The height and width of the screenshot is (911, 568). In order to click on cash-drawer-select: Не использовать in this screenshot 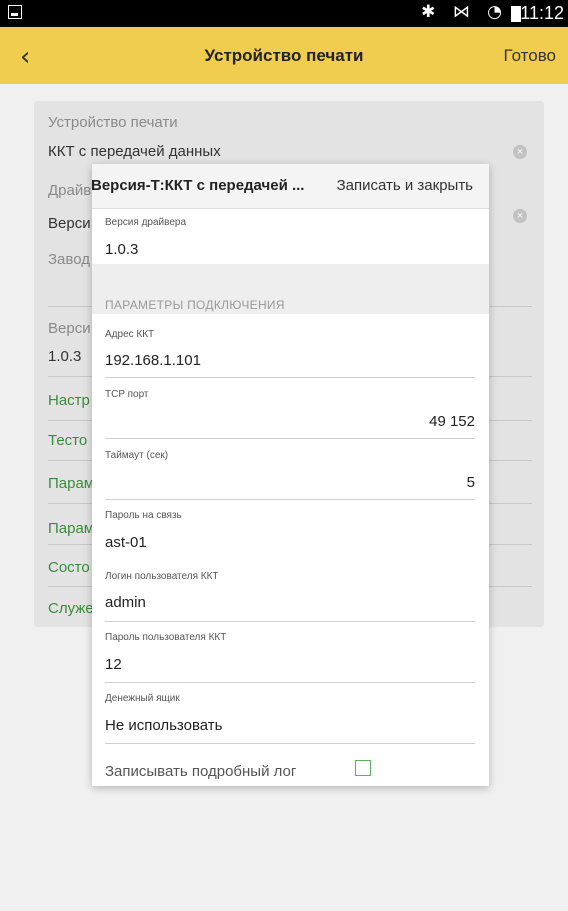, I will do `click(163, 725)`.